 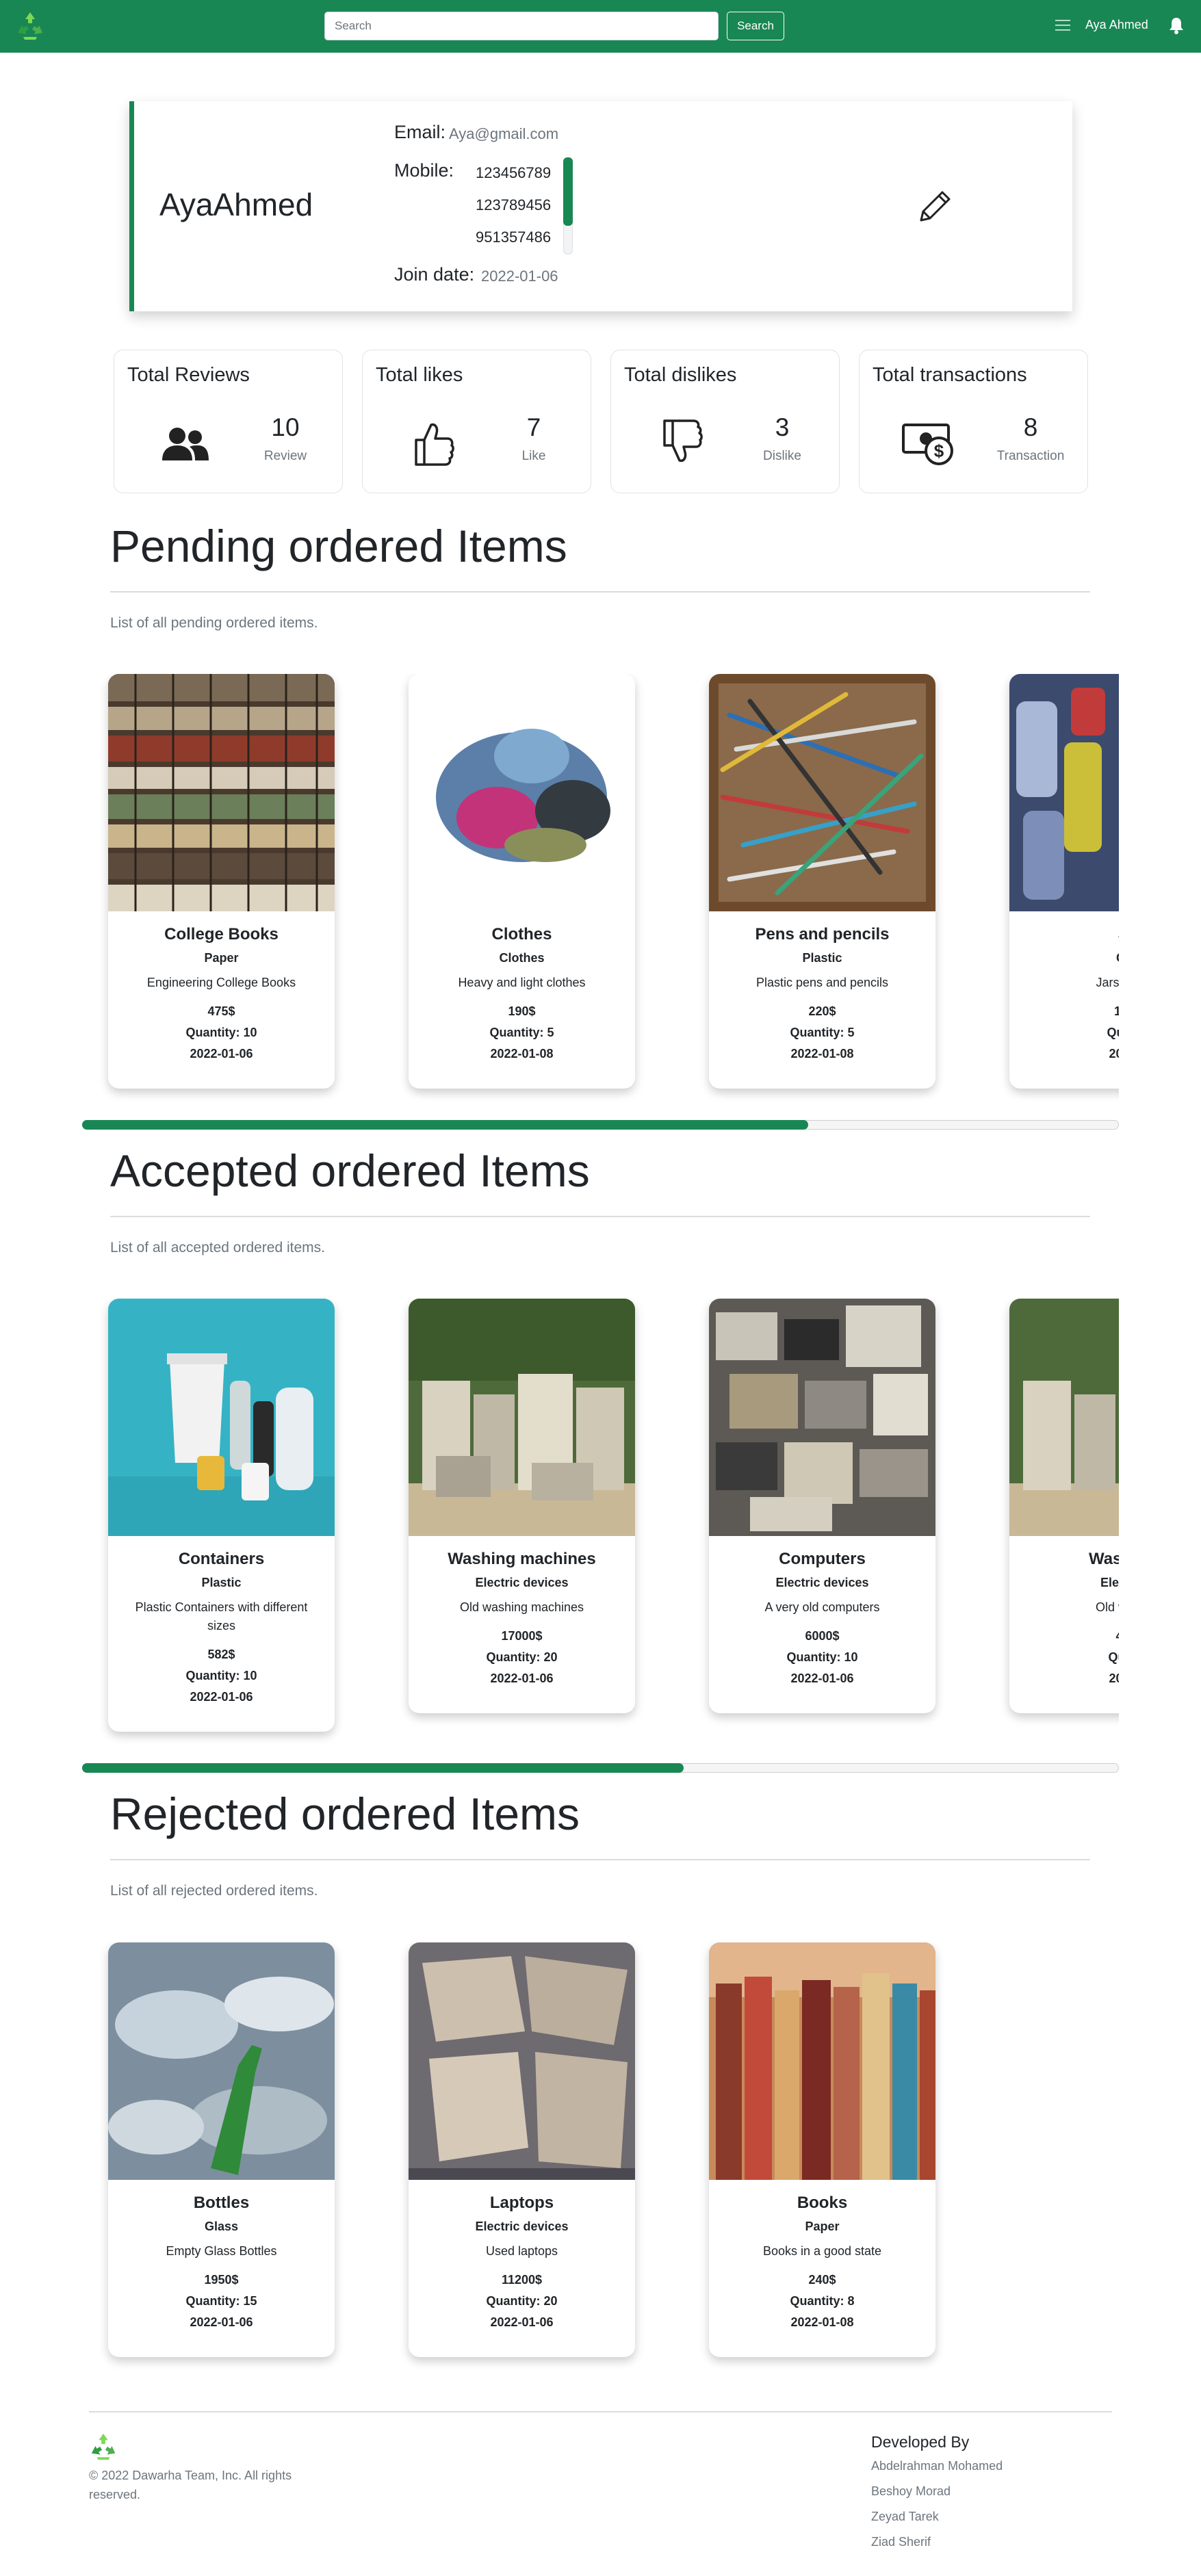 I want to click on developer-name: Ziad Sherif, so click(x=901, y=2542).